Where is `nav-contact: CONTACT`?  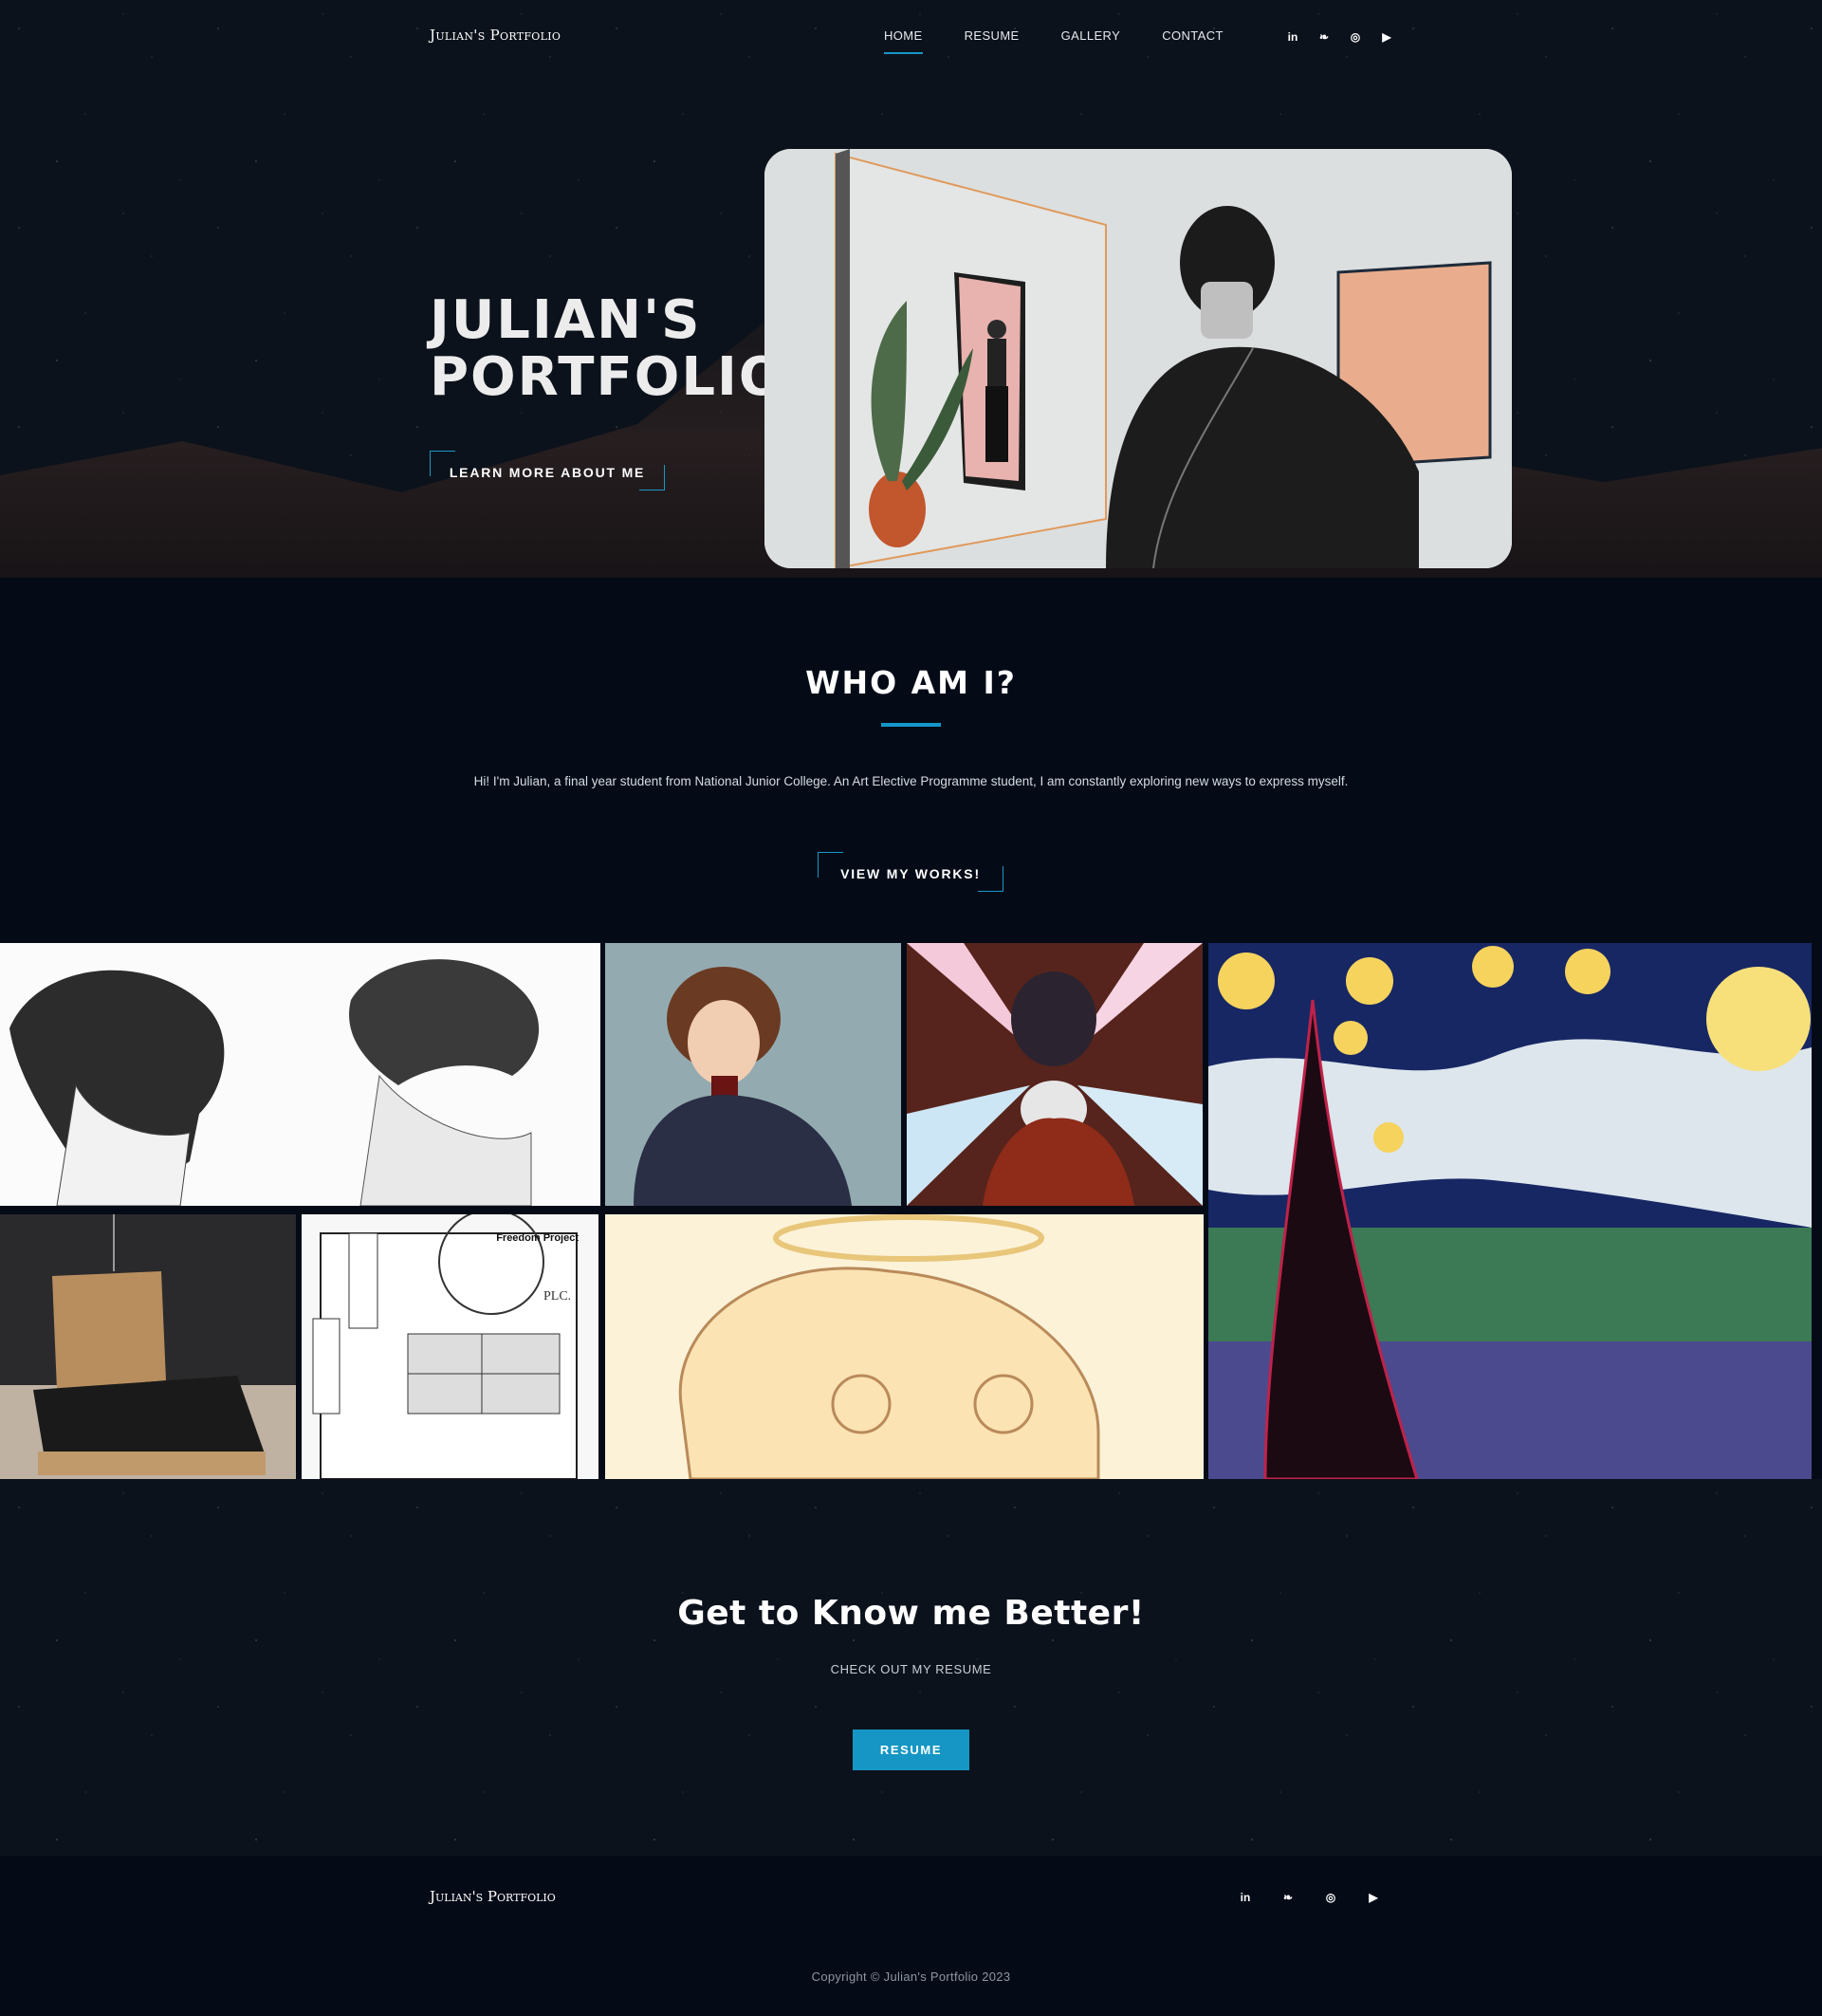 nav-contact: CONTACT is located at coordinates (1193, 41).